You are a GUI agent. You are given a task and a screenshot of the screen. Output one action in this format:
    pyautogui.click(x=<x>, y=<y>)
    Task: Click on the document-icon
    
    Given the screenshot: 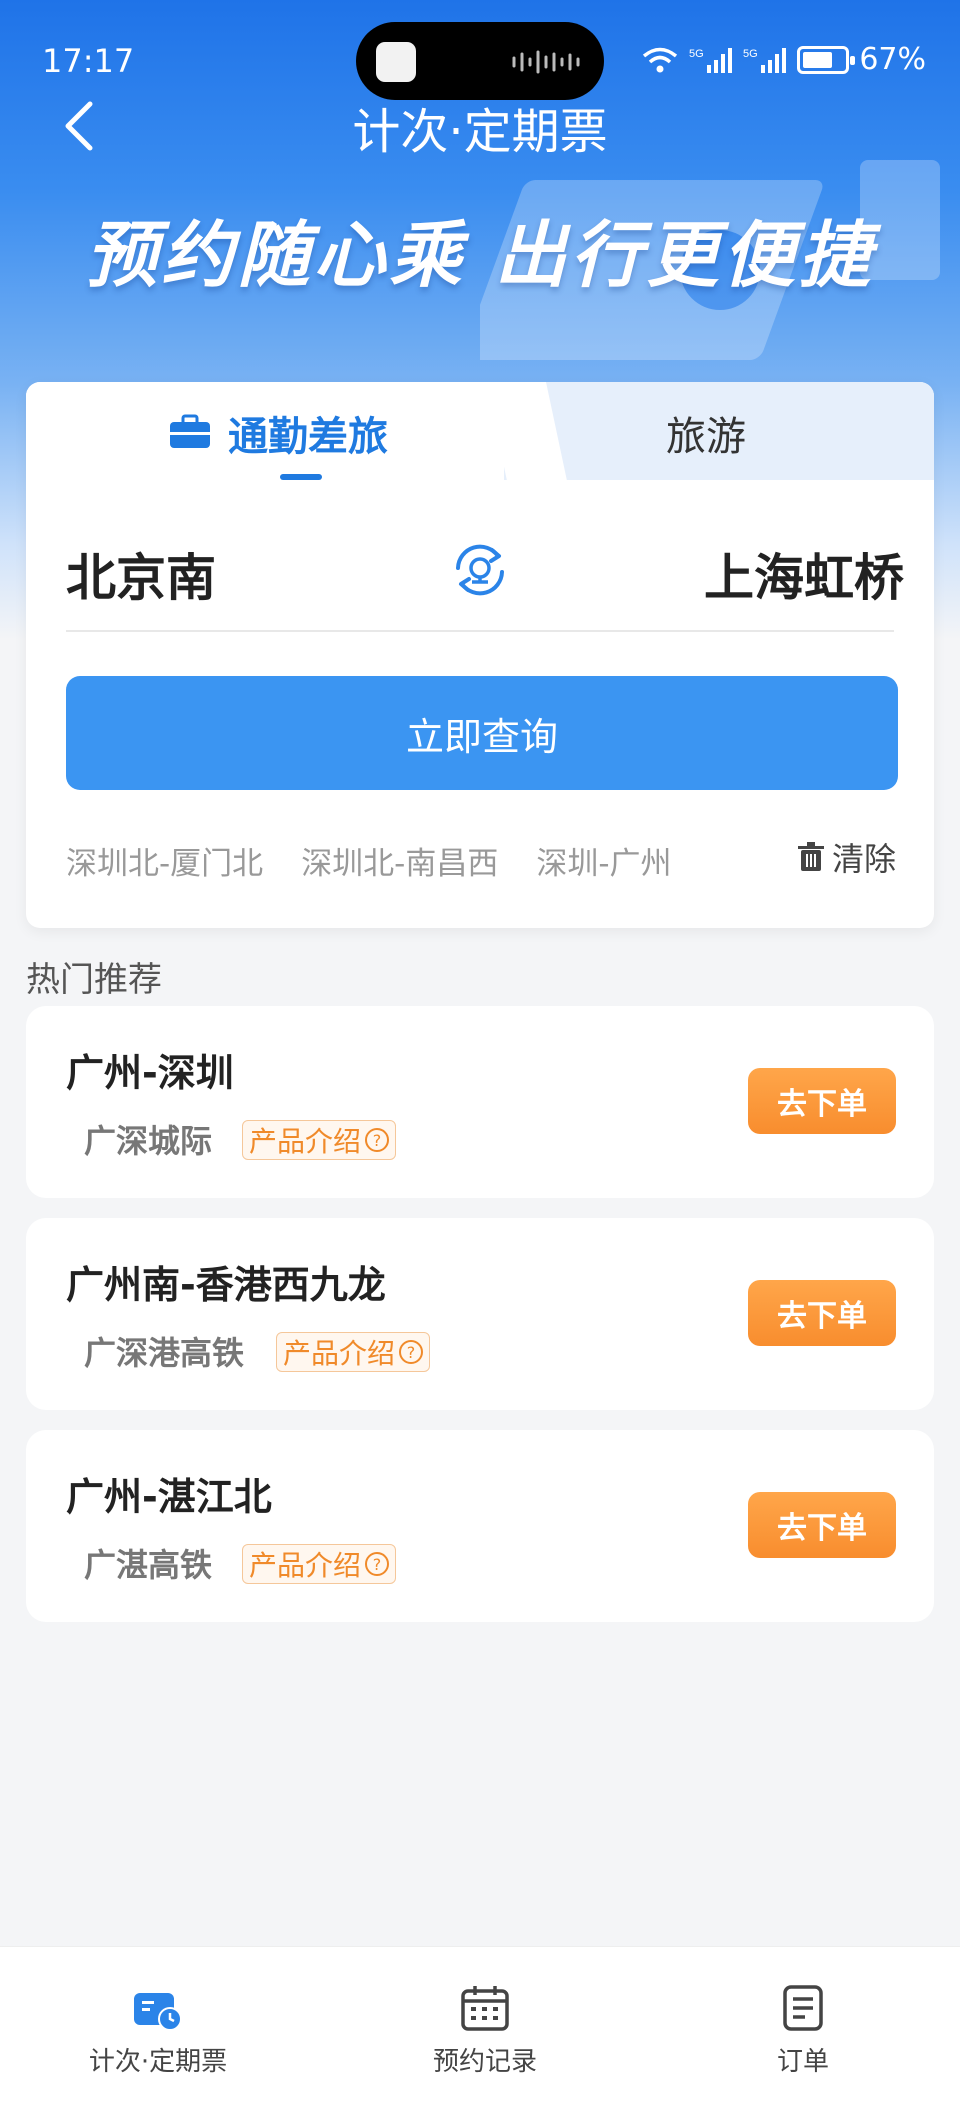 What is the action you would take?
    pyautogui.click(x=803, y=2008)
    